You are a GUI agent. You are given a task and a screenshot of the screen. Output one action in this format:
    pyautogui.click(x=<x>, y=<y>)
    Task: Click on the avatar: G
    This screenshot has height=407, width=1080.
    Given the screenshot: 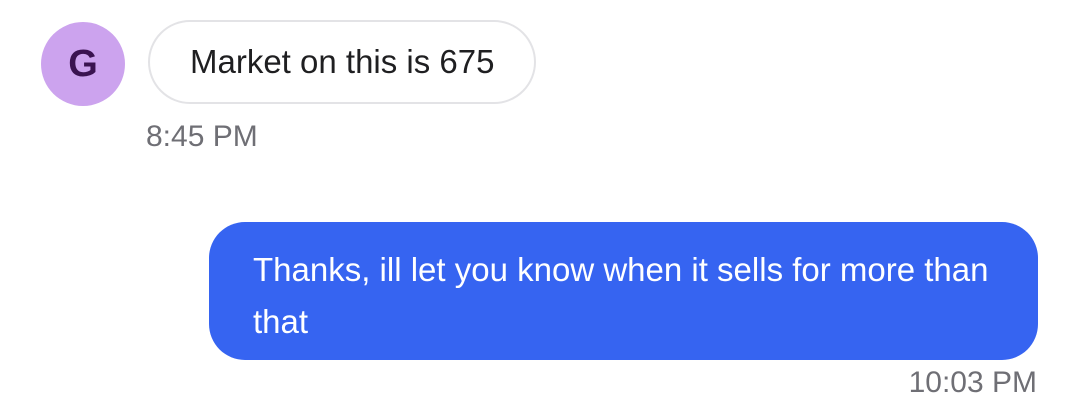 What is the action you would take?
    pyautogui.click(x=83, y=64)
    